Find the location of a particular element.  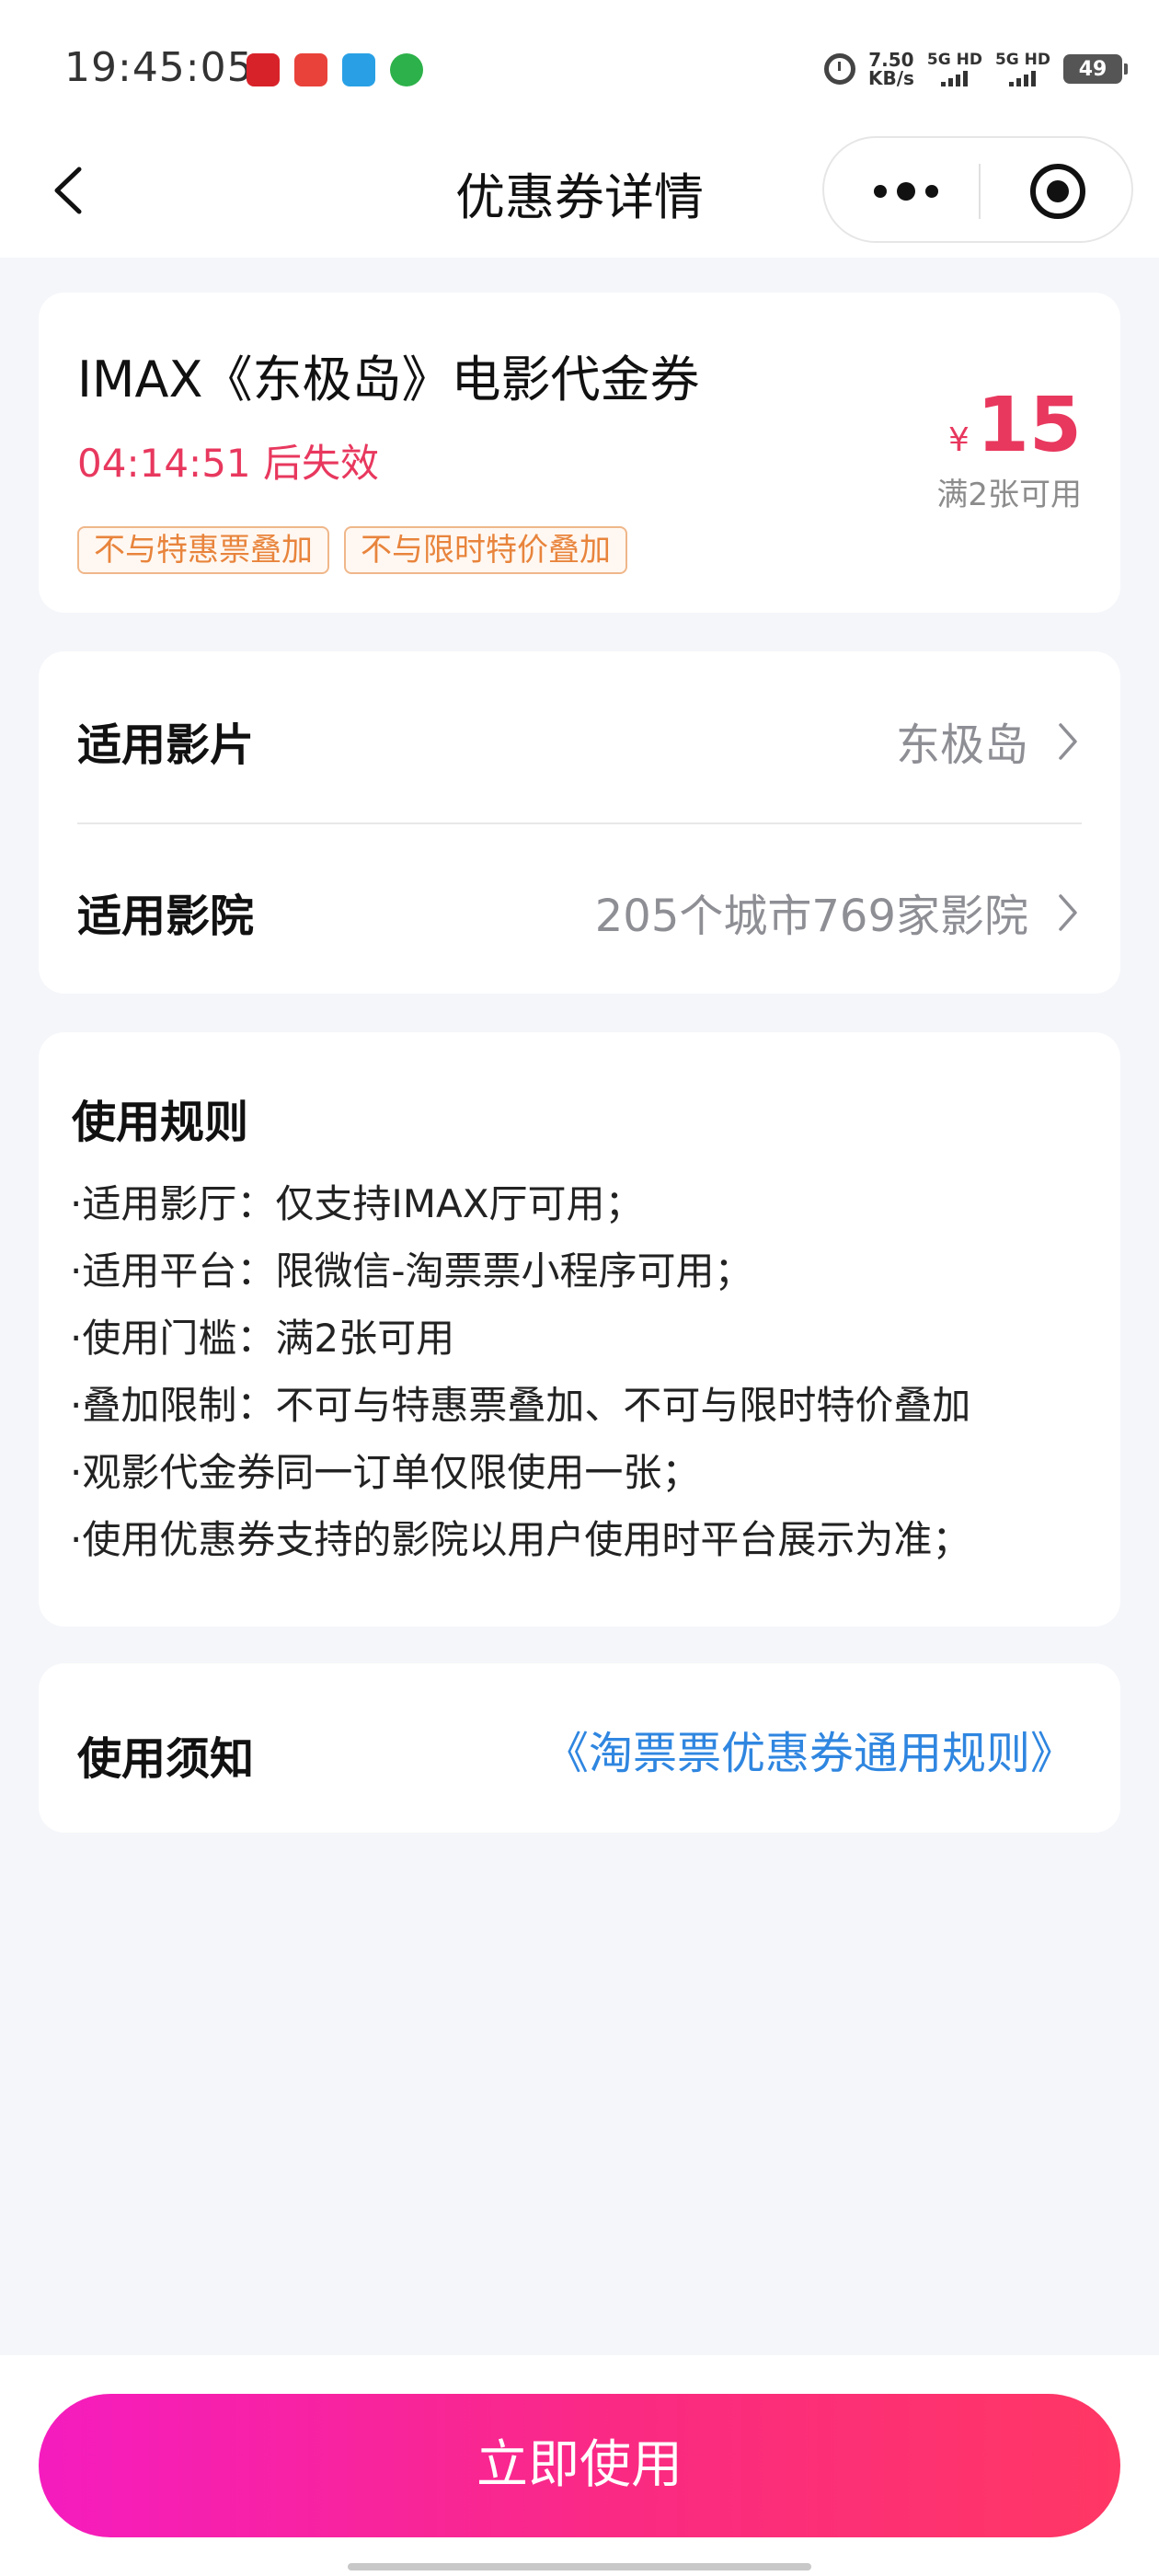

mini-program-capsule is located at coordinates (977, 189).